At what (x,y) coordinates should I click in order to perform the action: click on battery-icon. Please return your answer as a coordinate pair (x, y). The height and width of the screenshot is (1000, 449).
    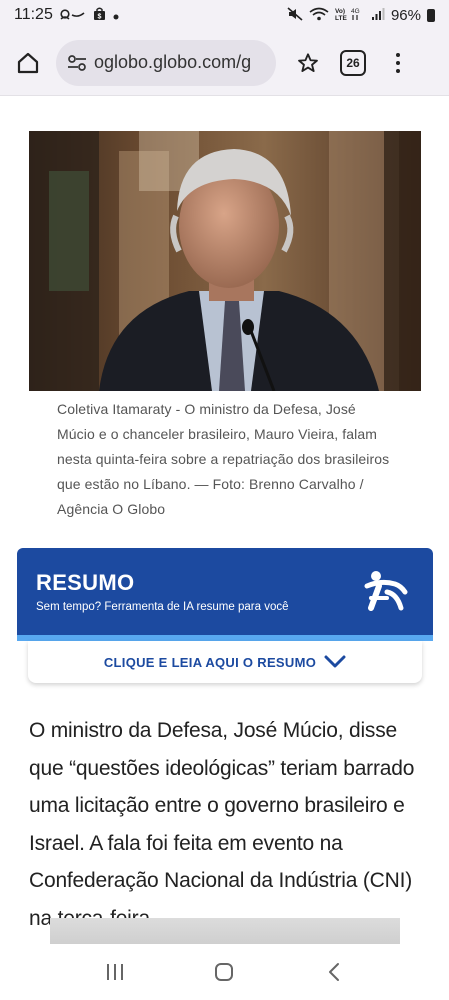
    Looking at the image, I should click on (431, 15).